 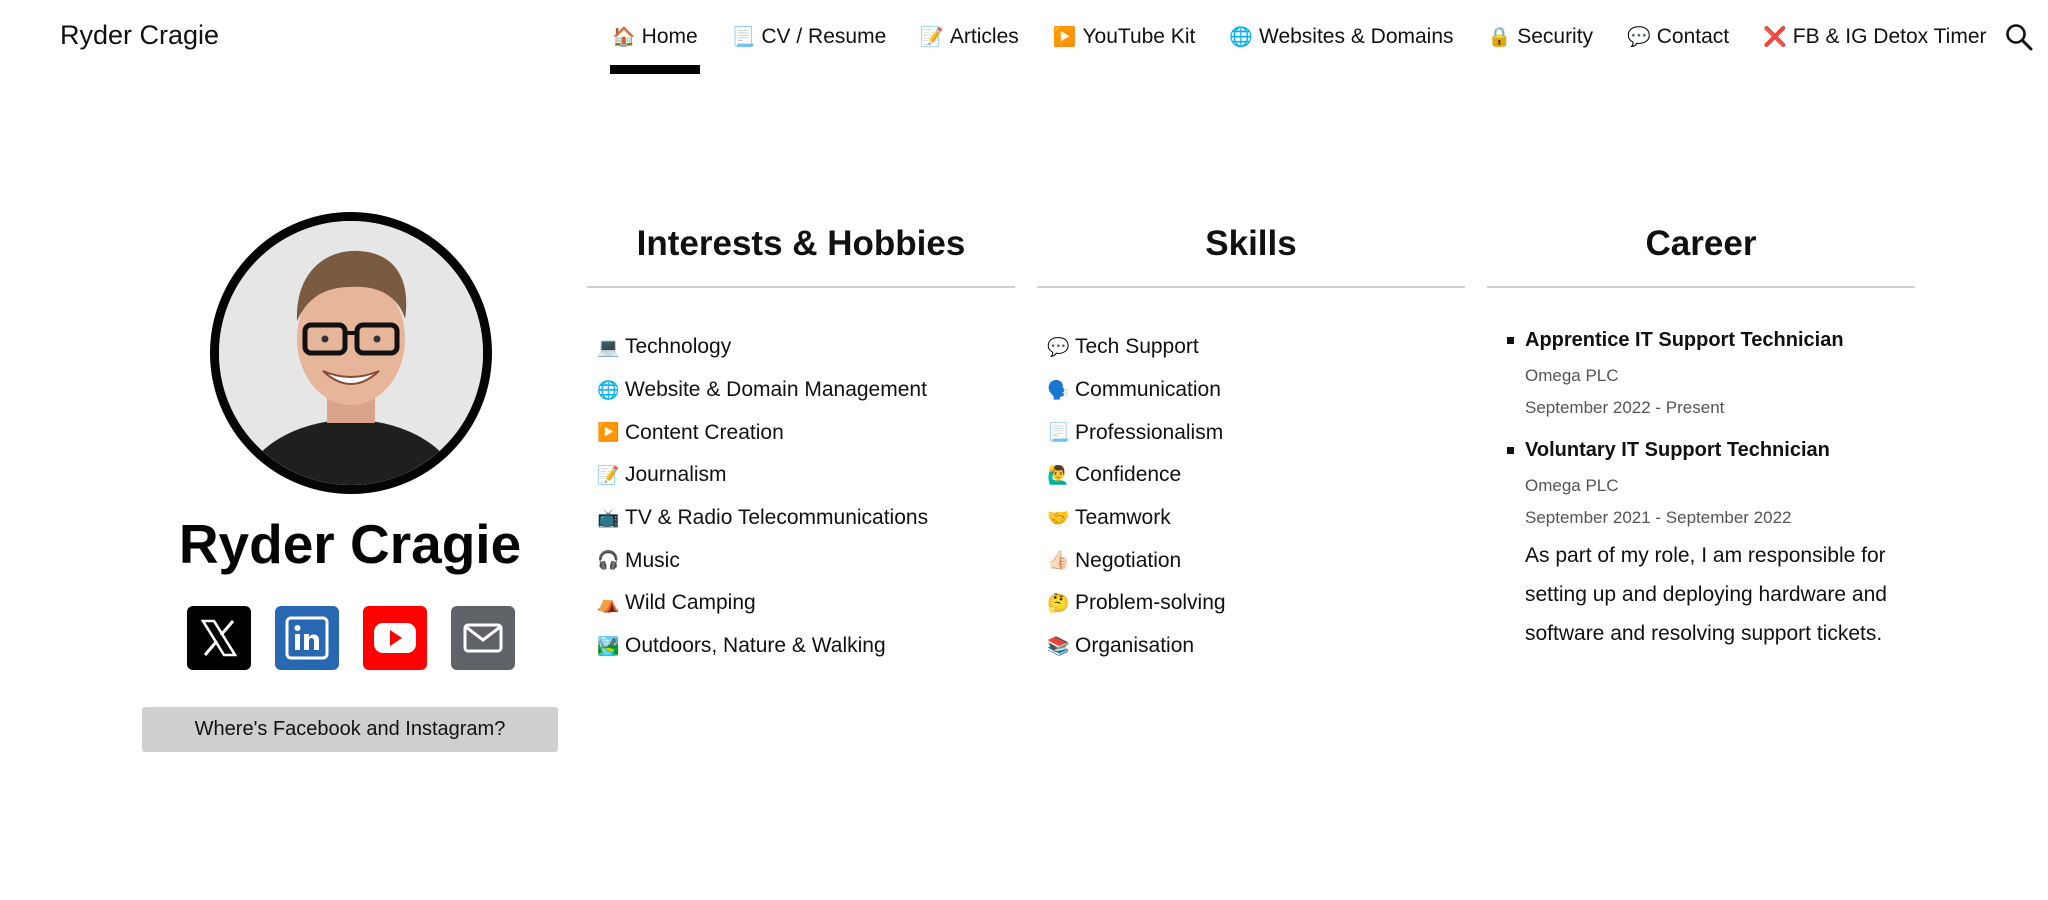 I want to click on linkedin-icon, so click(x=307, y=638).